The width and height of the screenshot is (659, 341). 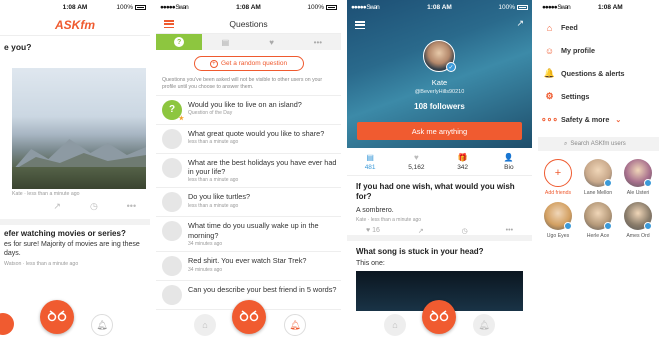 What do you see at coordinates (598, 50) in the screenshot?
I see `menu-item: ☺ My profile` at bounding box center [598, 50].